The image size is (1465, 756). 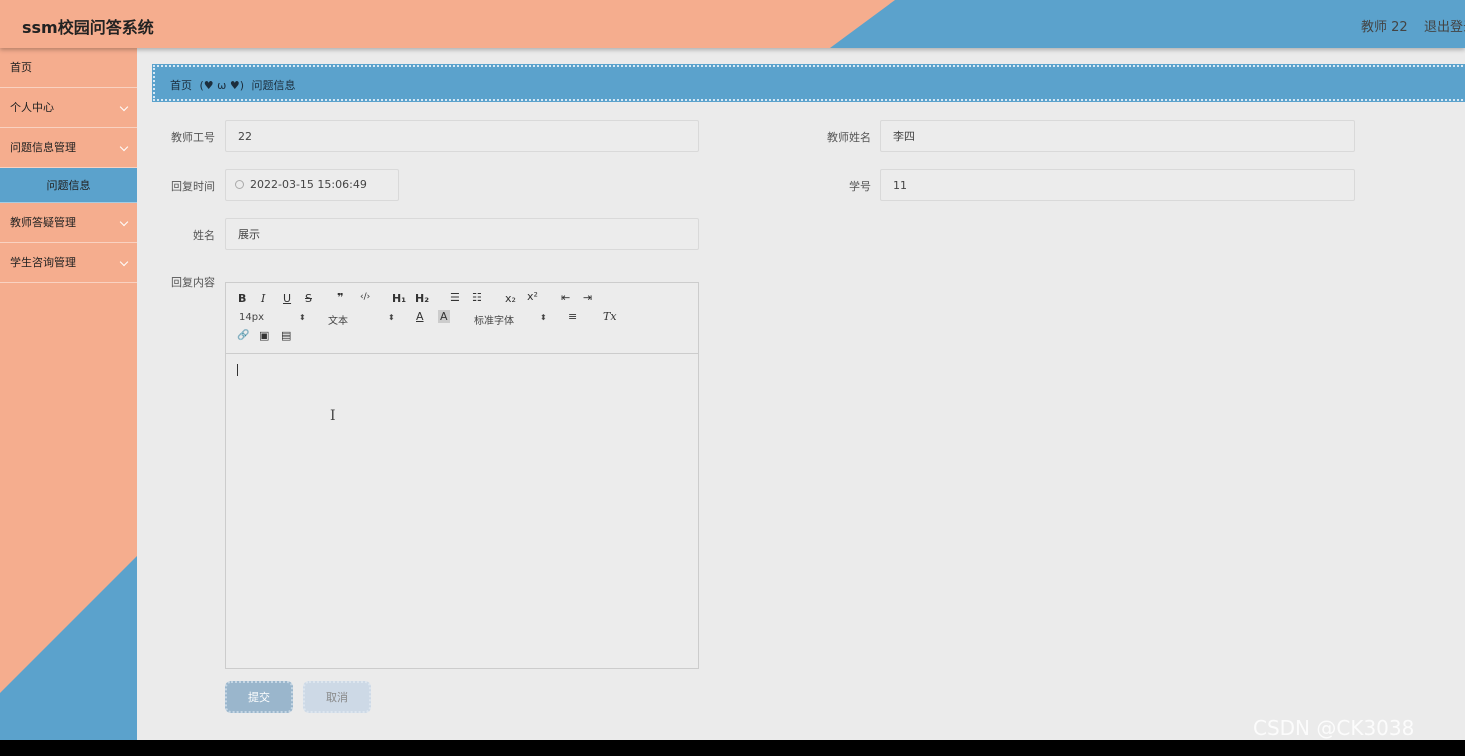 I want to click on reply-time-label: 回复时间, so click(x=193, y=186).